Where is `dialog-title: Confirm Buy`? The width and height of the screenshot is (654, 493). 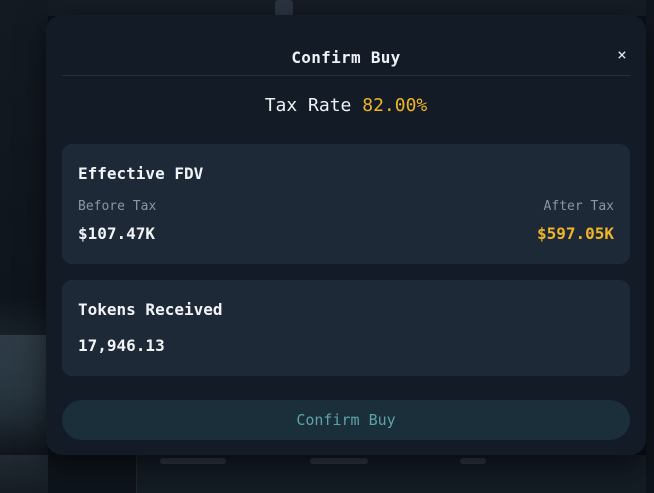
dialog-title: Confirm Buy is located at coordinates (346, 57).